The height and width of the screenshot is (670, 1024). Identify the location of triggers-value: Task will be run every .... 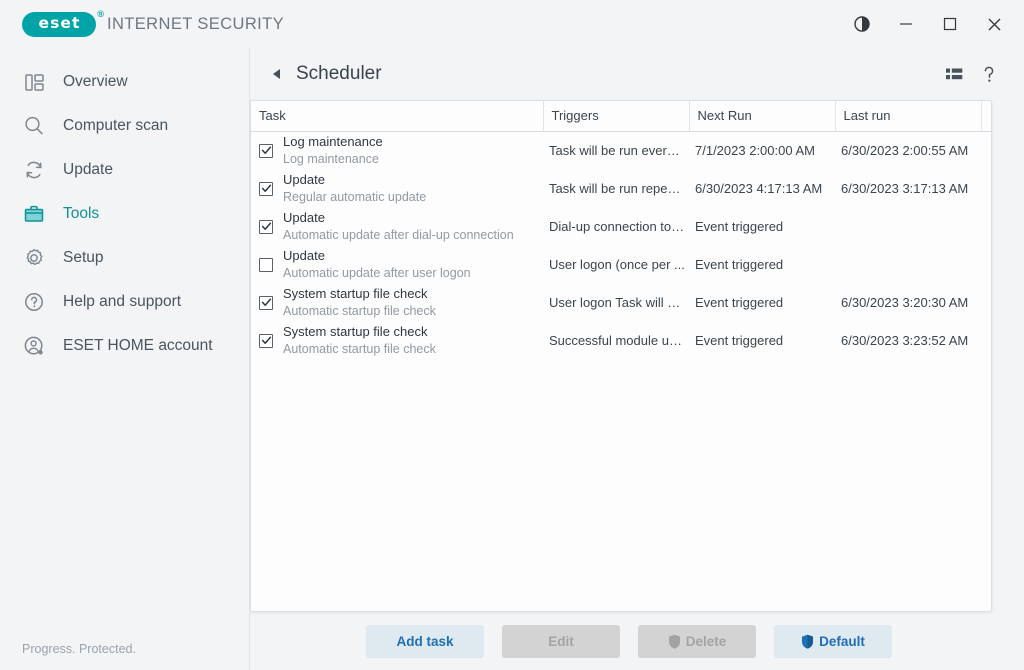
(618, 150).